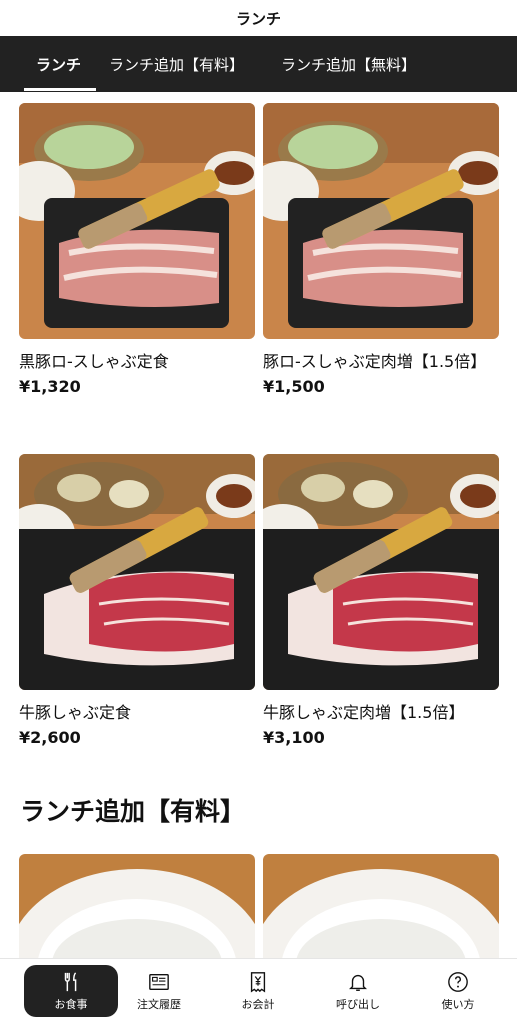 This screenshot has height=1024, width=517. Describe the element at coordinates (133, 811) in the screenshot. I see `section-title: ランチ追加【有料】` at that location.